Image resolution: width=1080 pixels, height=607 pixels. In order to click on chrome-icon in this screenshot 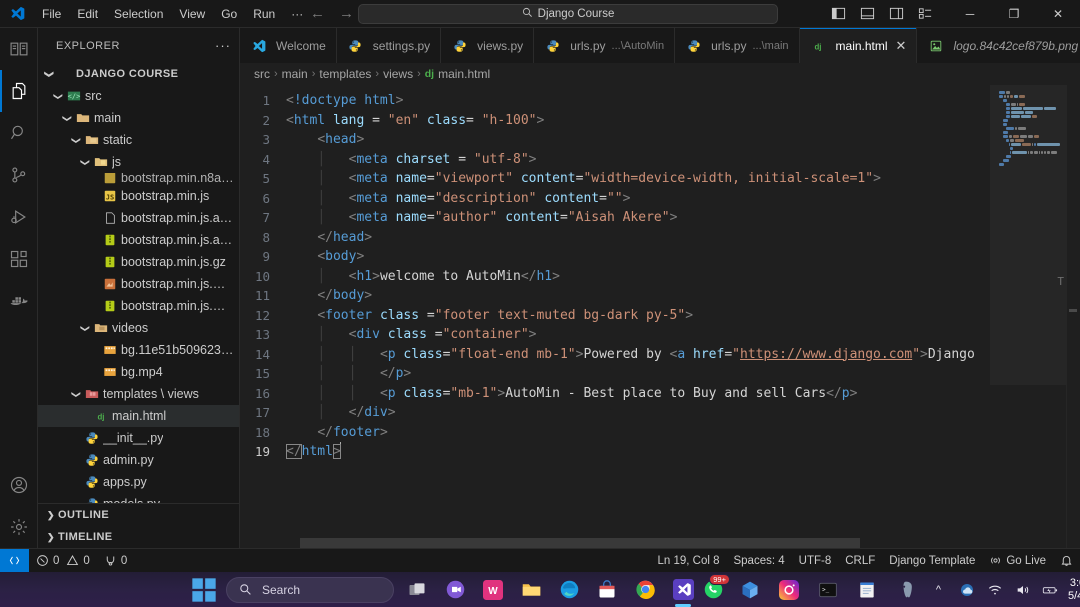, I will do `click(645, 590)`.